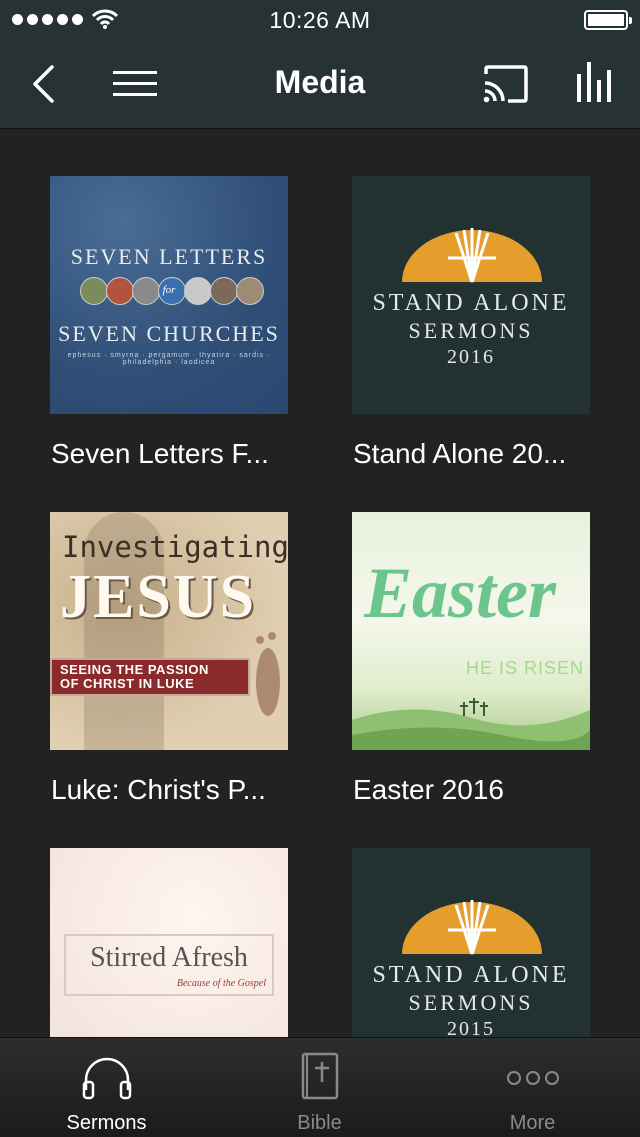 The height and width of the screenshot is (1137, 640). What do you see at coordinates (506, 84) in the screenshot?
I see `cast-icon` at bounding box center [506, 84].